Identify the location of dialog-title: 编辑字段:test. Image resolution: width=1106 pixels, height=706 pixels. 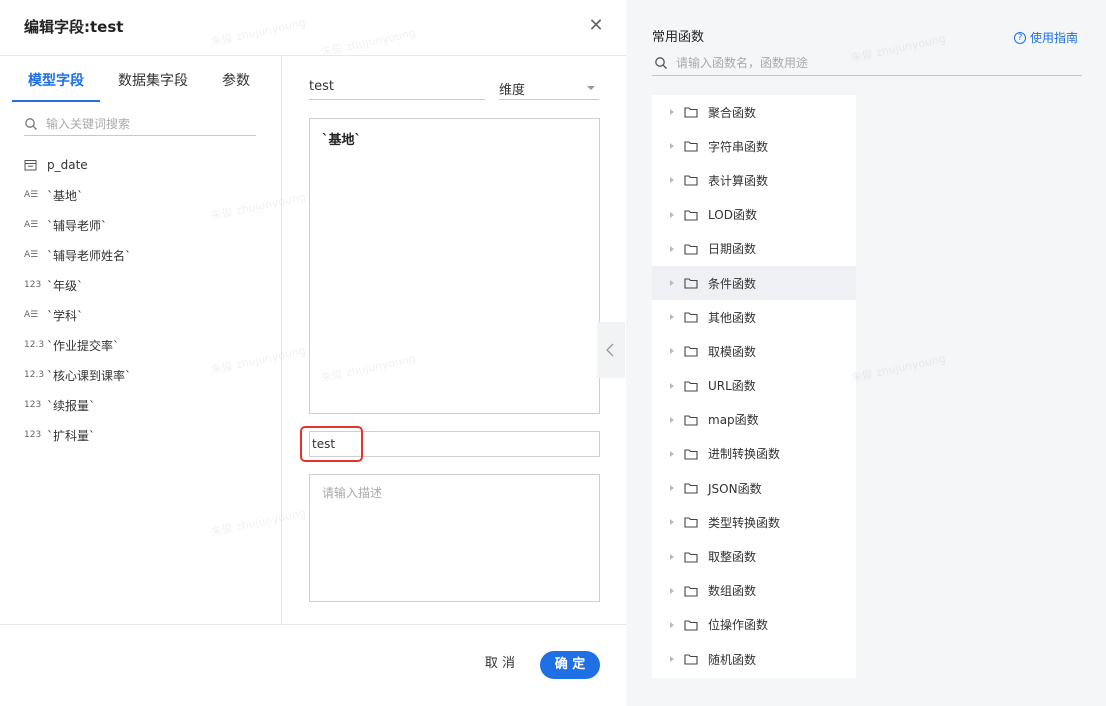
(74, 27).